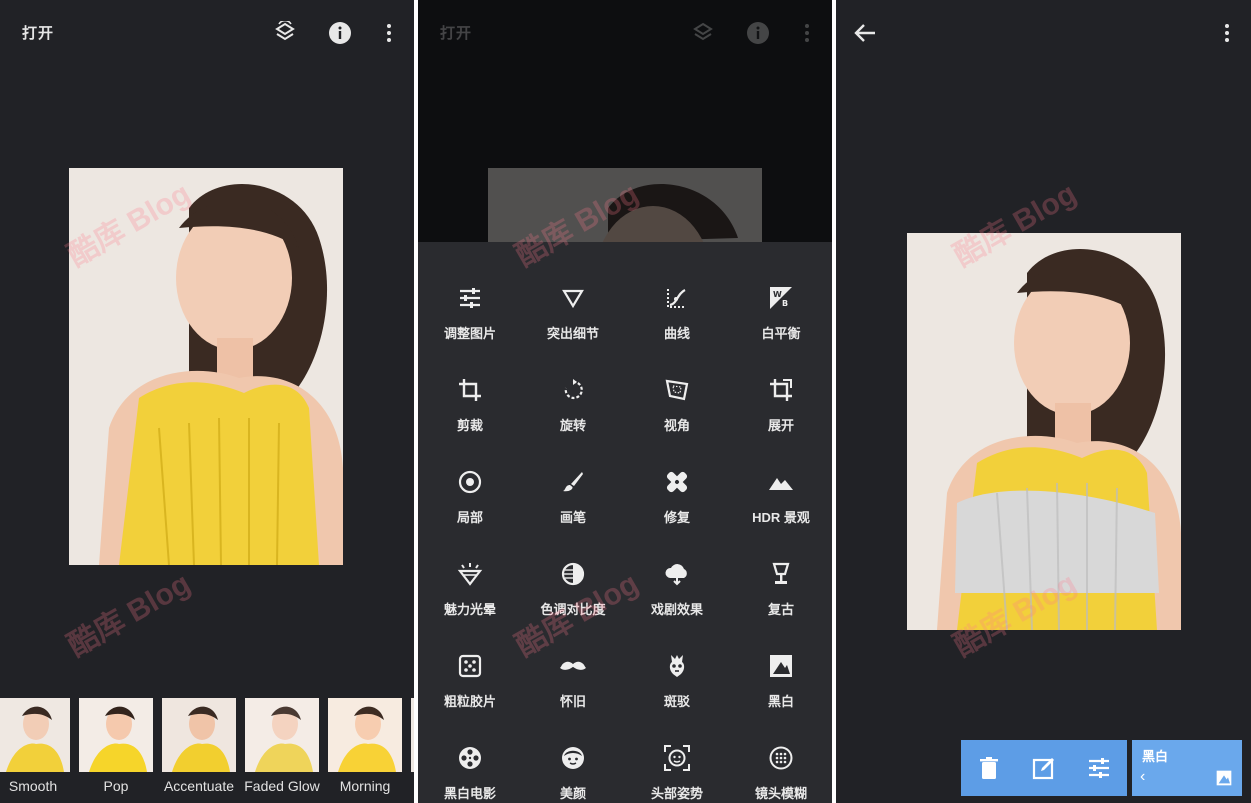 This screenshot has width=1251, height=803. I want to click on portrait-image, so click(206, 366).